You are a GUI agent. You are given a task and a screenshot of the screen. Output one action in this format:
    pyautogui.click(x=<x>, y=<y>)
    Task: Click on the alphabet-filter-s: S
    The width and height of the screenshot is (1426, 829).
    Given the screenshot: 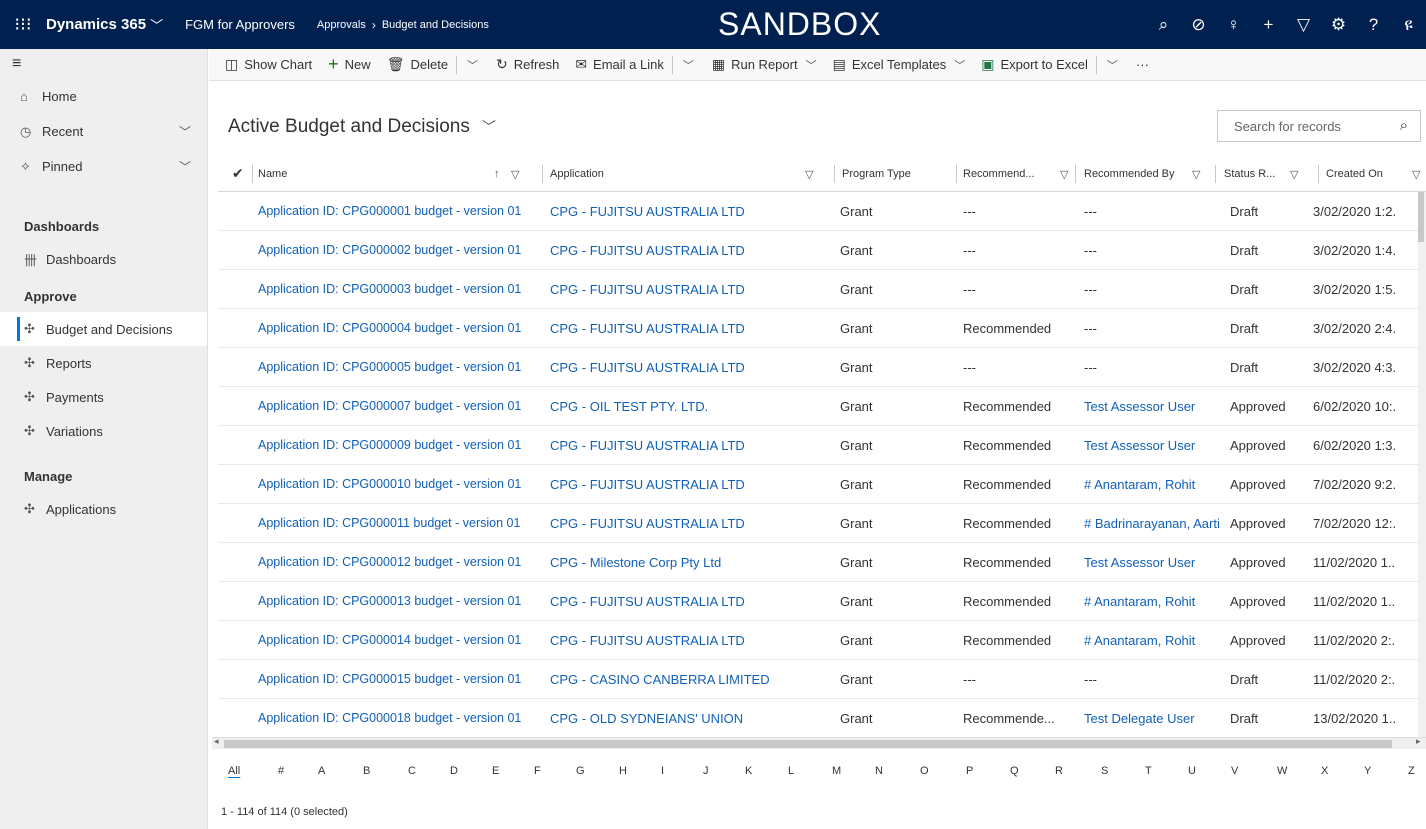 What is the action you would take?
    pyautogui.click(x=1104, y=771)
    